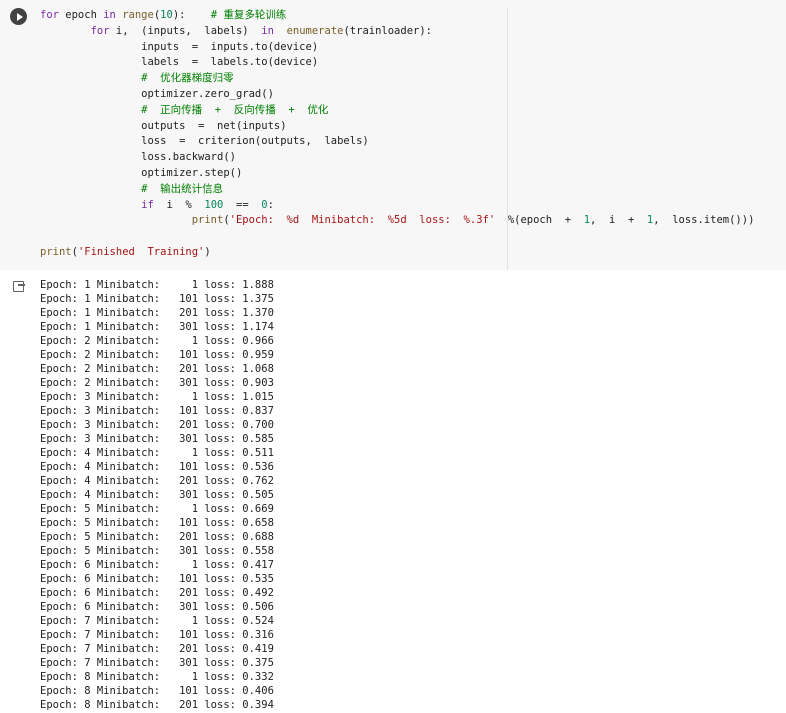  What do you see at coordinates (157, 411) in the screenshot?
I see `output-line: Epoch: 3 Minibatch: 101 loss: 0.837` at bounding box center [157, 411].